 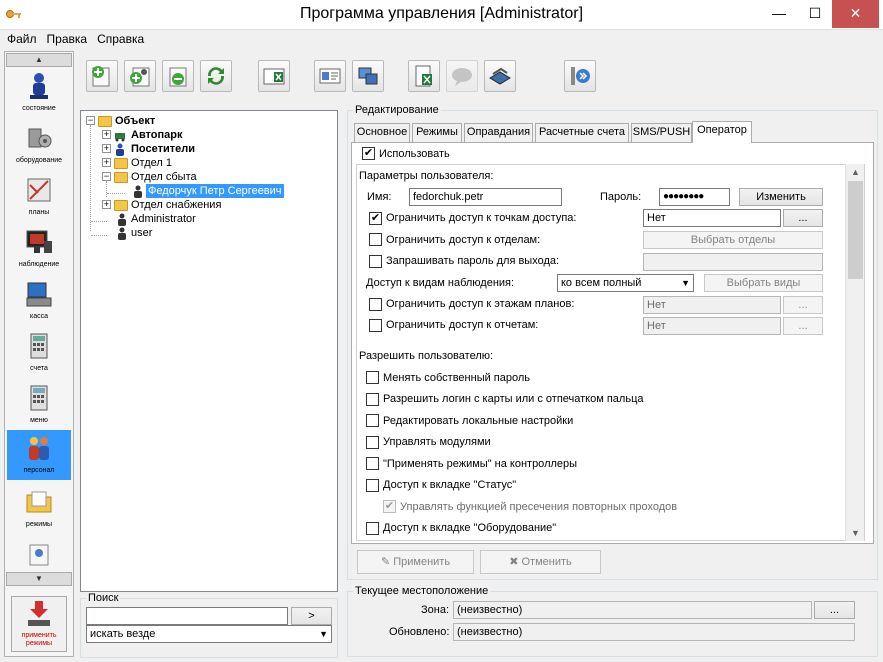 I want to click on close-button: ✕, so click(x=855, y=14).